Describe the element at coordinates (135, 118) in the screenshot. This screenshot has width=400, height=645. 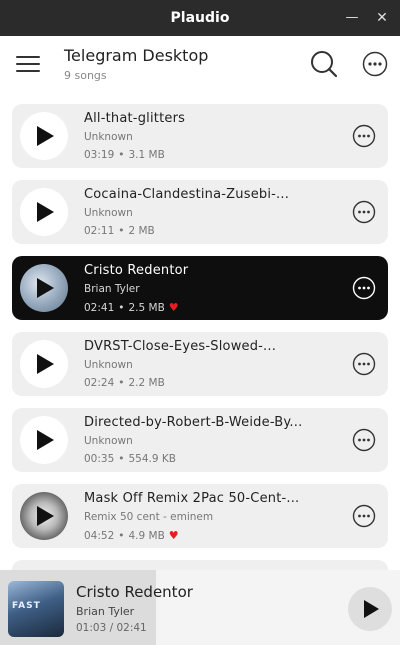
I see `song-title: All-that-glitters` at that location.